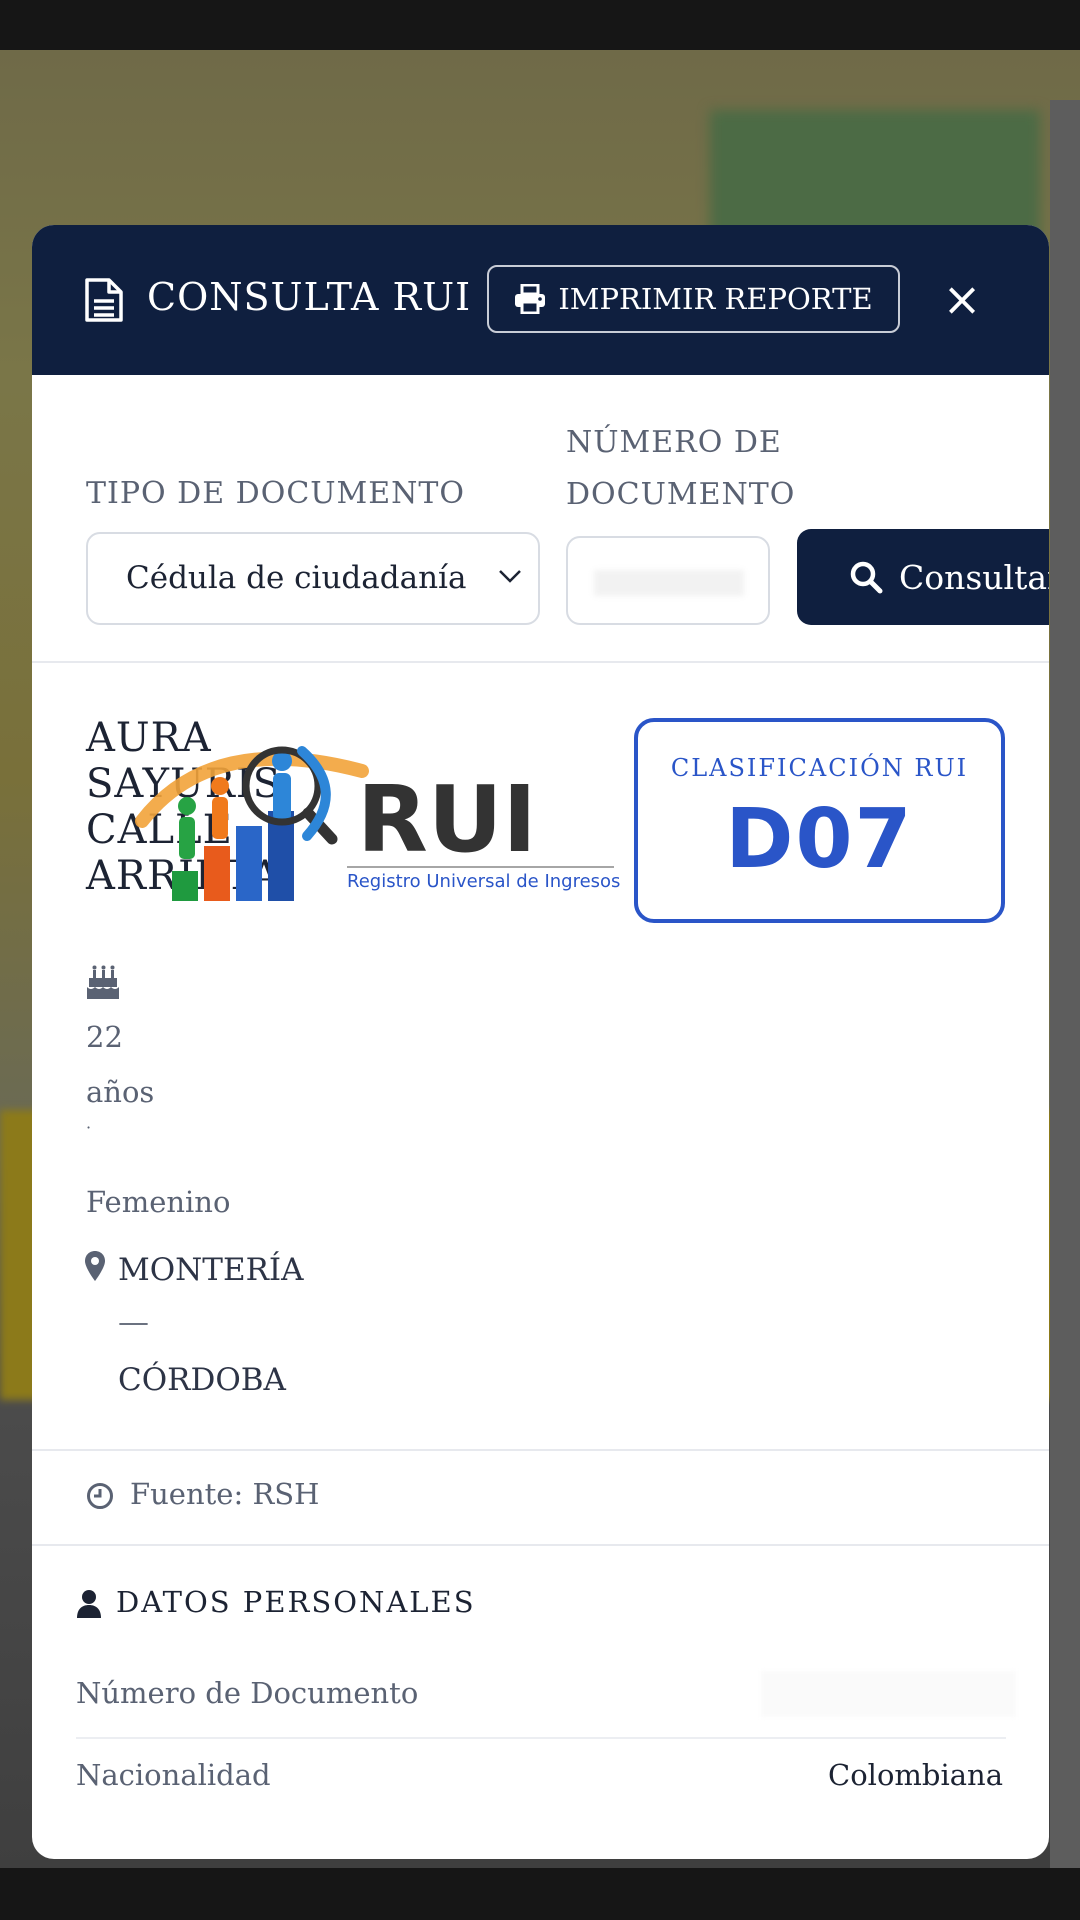 The width and height of the screenshot is (1080, 1920). Describe the element at coordinates (104, 1037) in the screenshot. I see `age-value: 22` at that location.